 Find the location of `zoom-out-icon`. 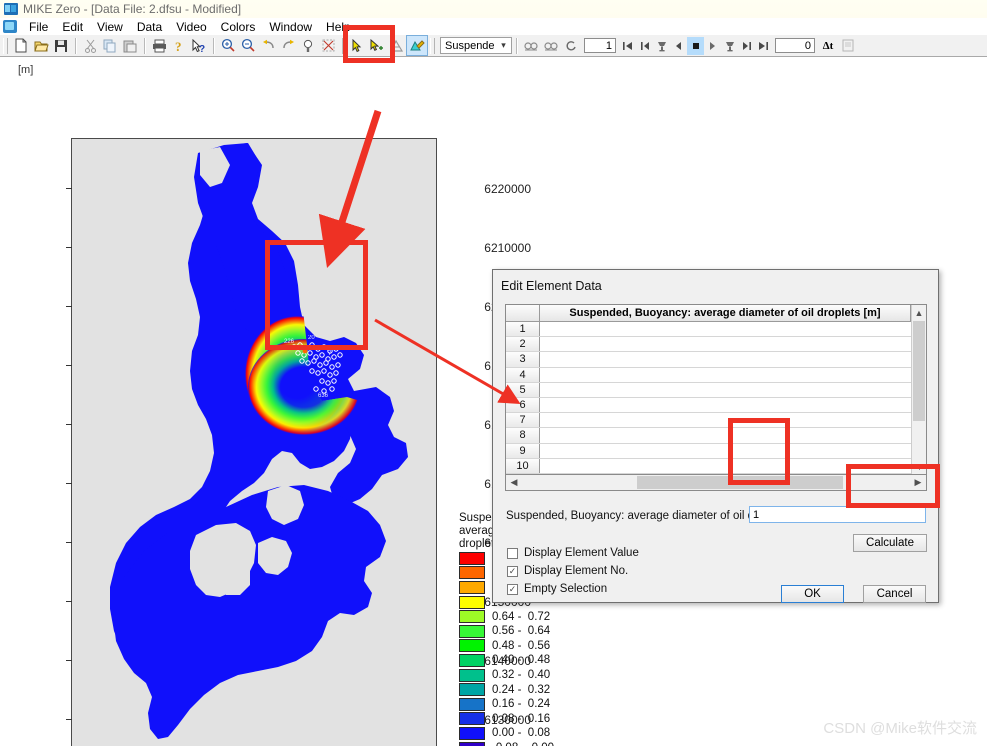

zoom-out-icon is located at coordinates (248, 45).